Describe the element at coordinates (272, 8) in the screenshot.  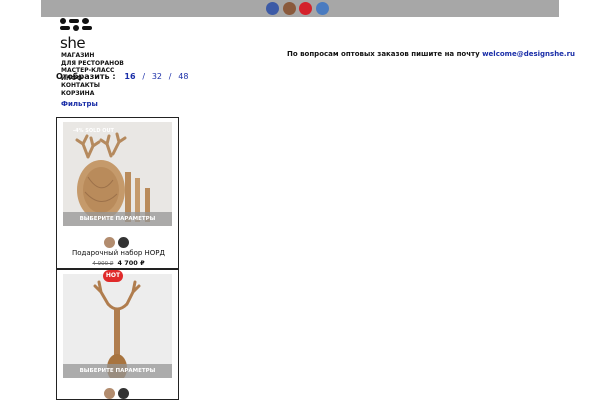
I see `facebook-icon` at that location.